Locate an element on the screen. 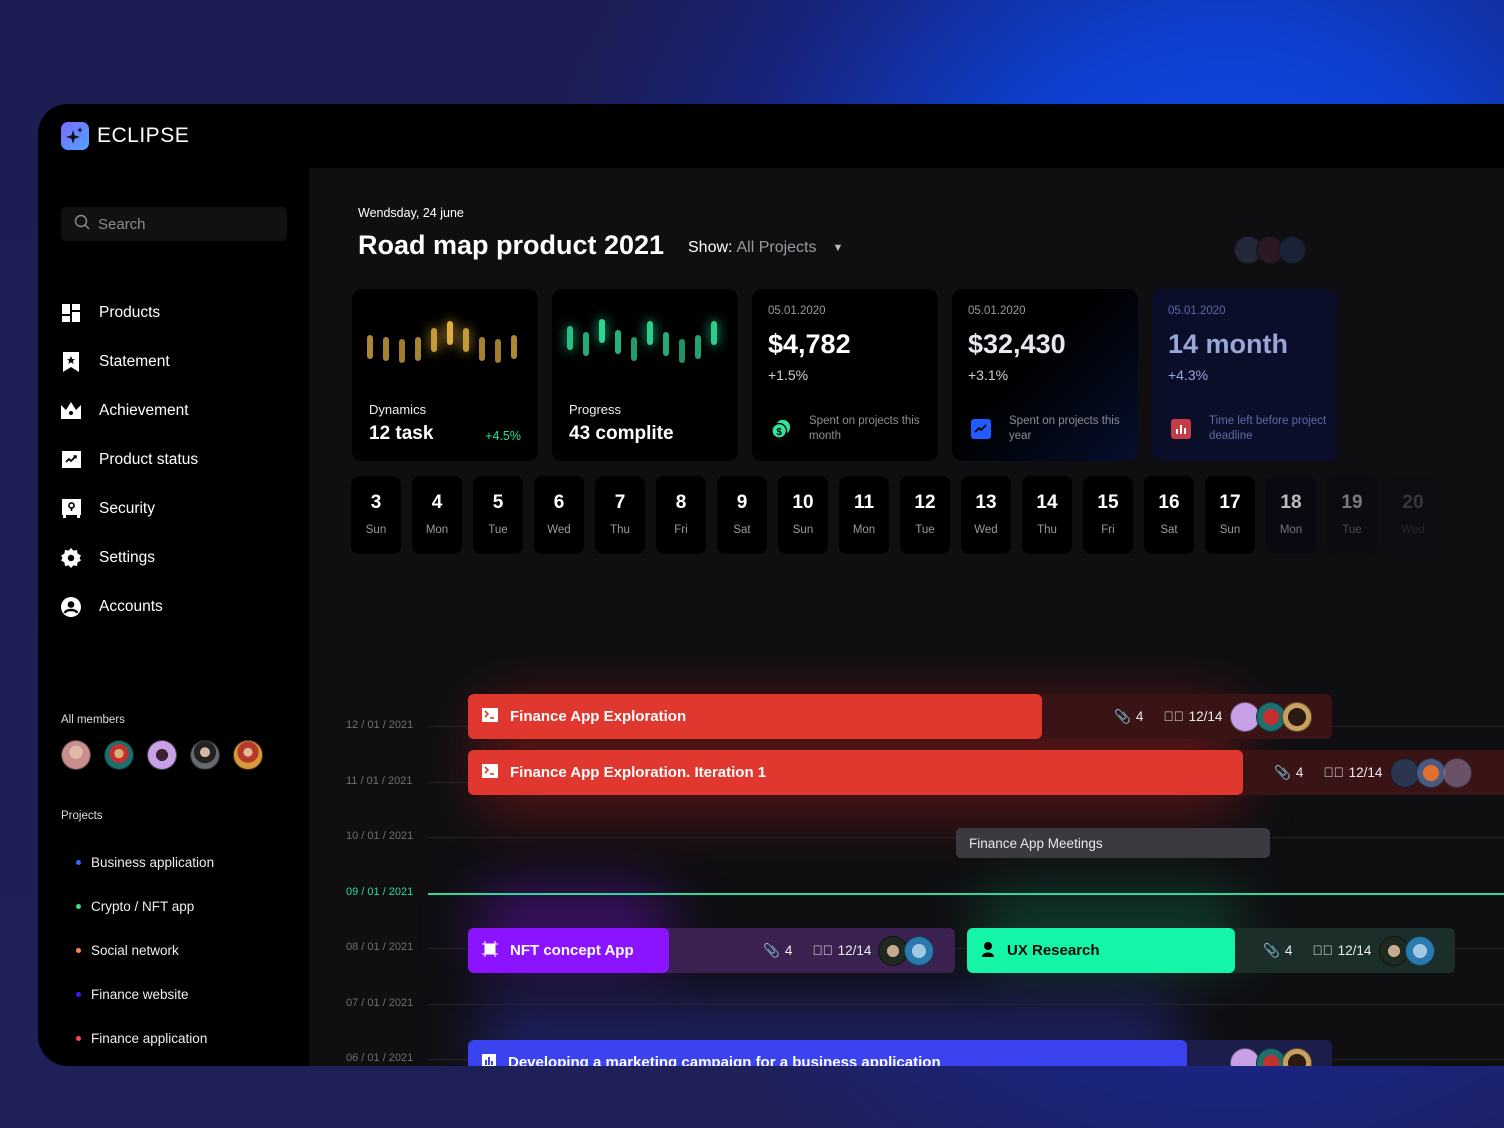 The image size is (1504, 1128). sidebar-item-label: Accounts is located at coordinates (131, 606).